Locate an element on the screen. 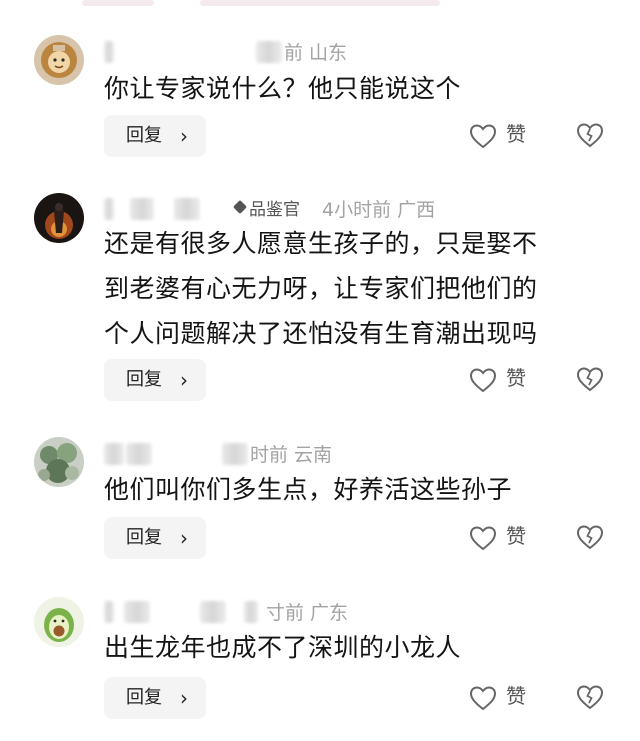 The height and width of the screenshot is (741, 640). comment-line: 他们叫你们多生点，好养活这些孙子 is located at coordinates (308, 489).